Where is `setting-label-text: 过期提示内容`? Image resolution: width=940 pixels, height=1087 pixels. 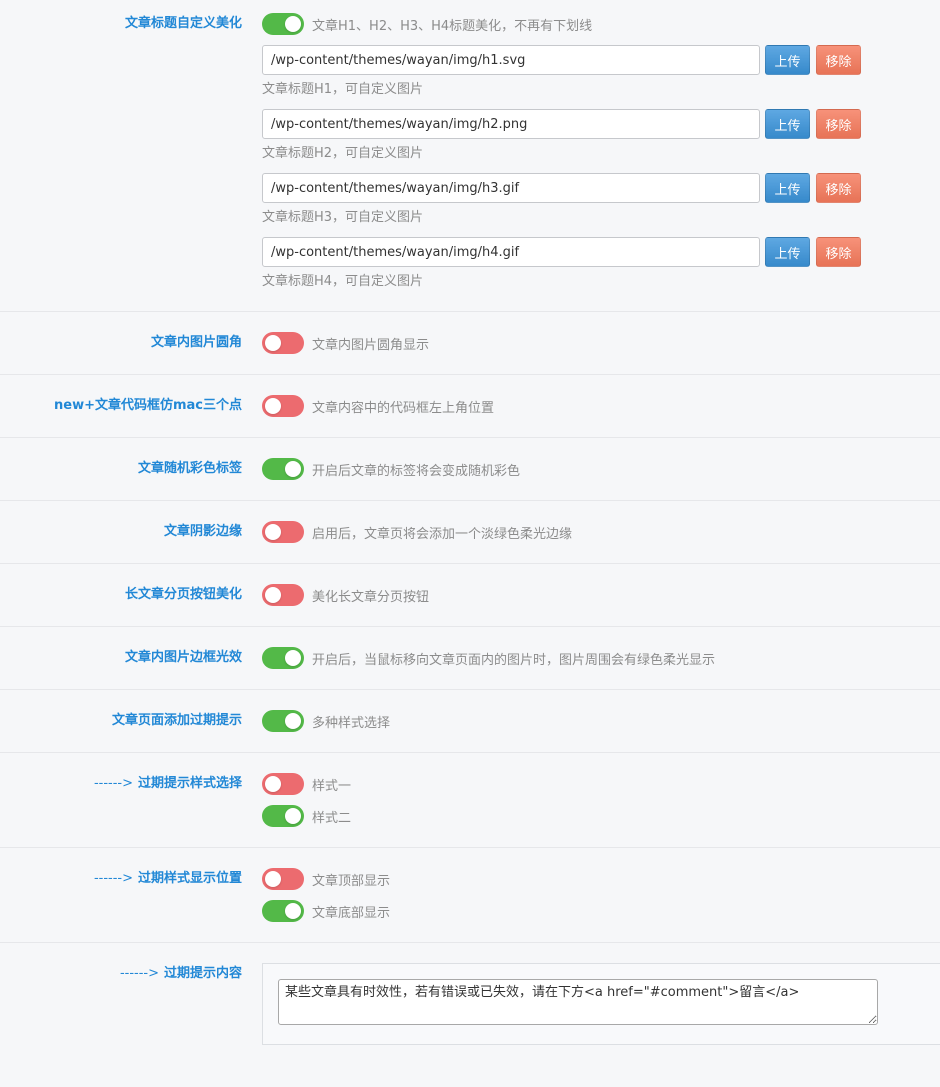
setting-label-text: 过期提示内容 is located at coordinates (202, 973).